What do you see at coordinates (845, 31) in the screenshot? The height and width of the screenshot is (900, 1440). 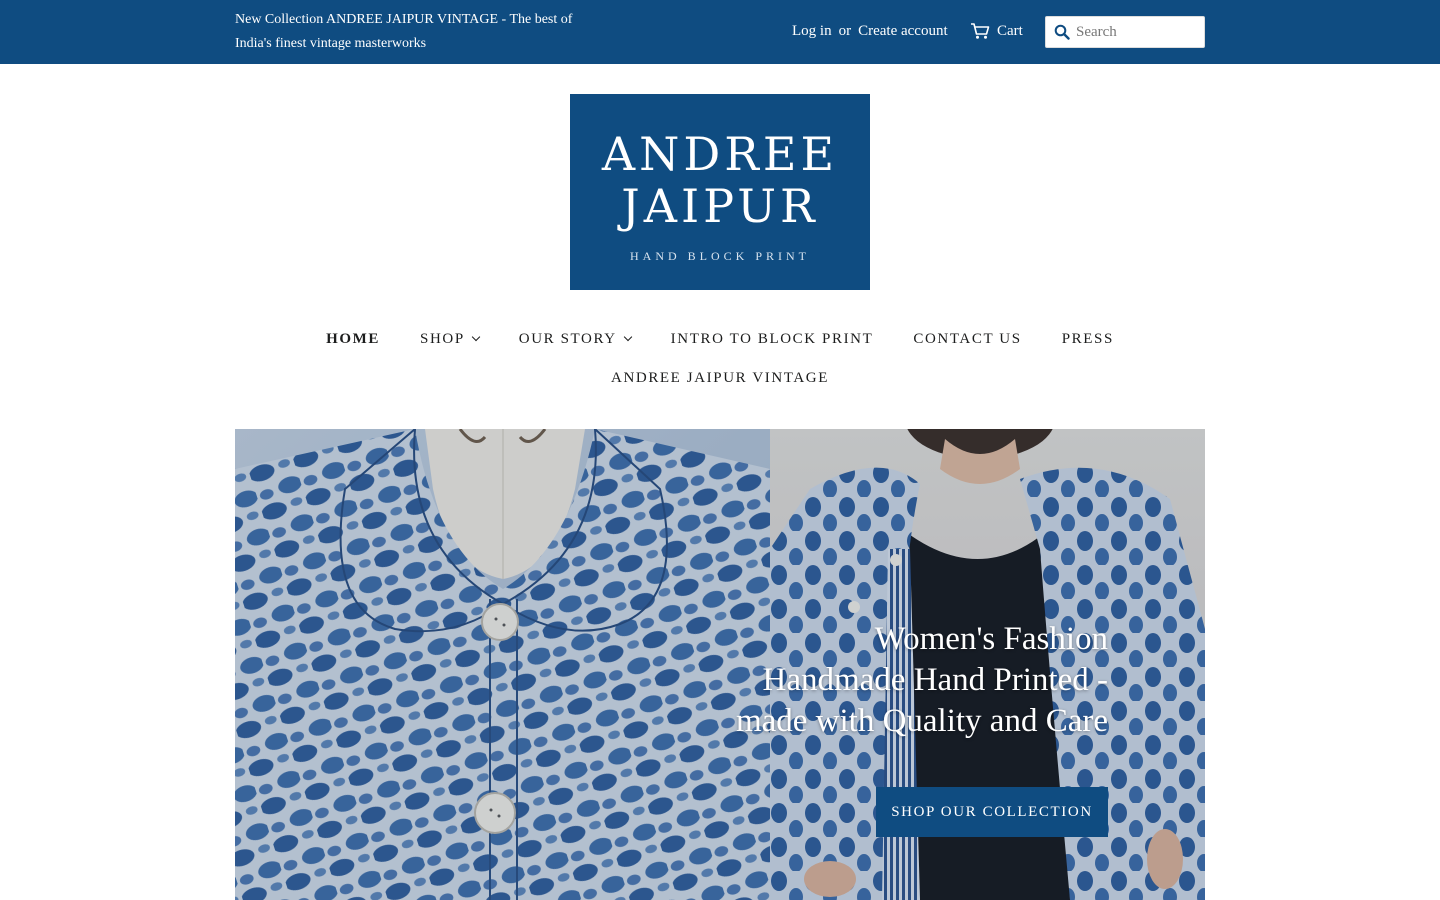 I see `or-separator: or` at bounding box center [845, 31].